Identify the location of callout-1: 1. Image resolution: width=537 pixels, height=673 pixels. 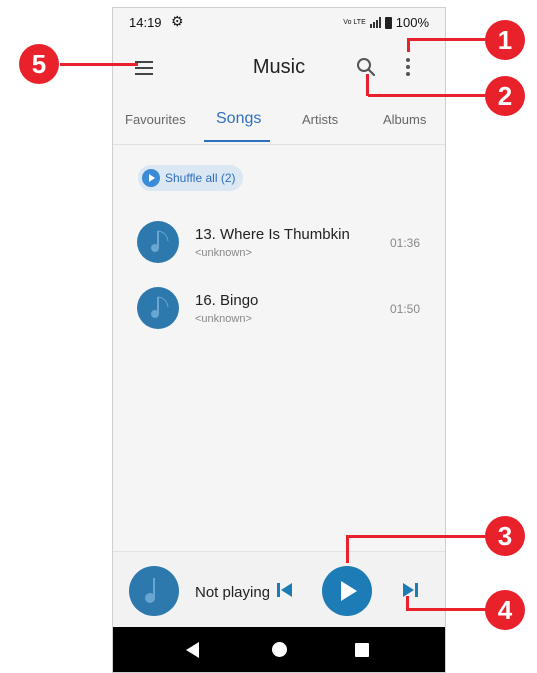
(505, 40).